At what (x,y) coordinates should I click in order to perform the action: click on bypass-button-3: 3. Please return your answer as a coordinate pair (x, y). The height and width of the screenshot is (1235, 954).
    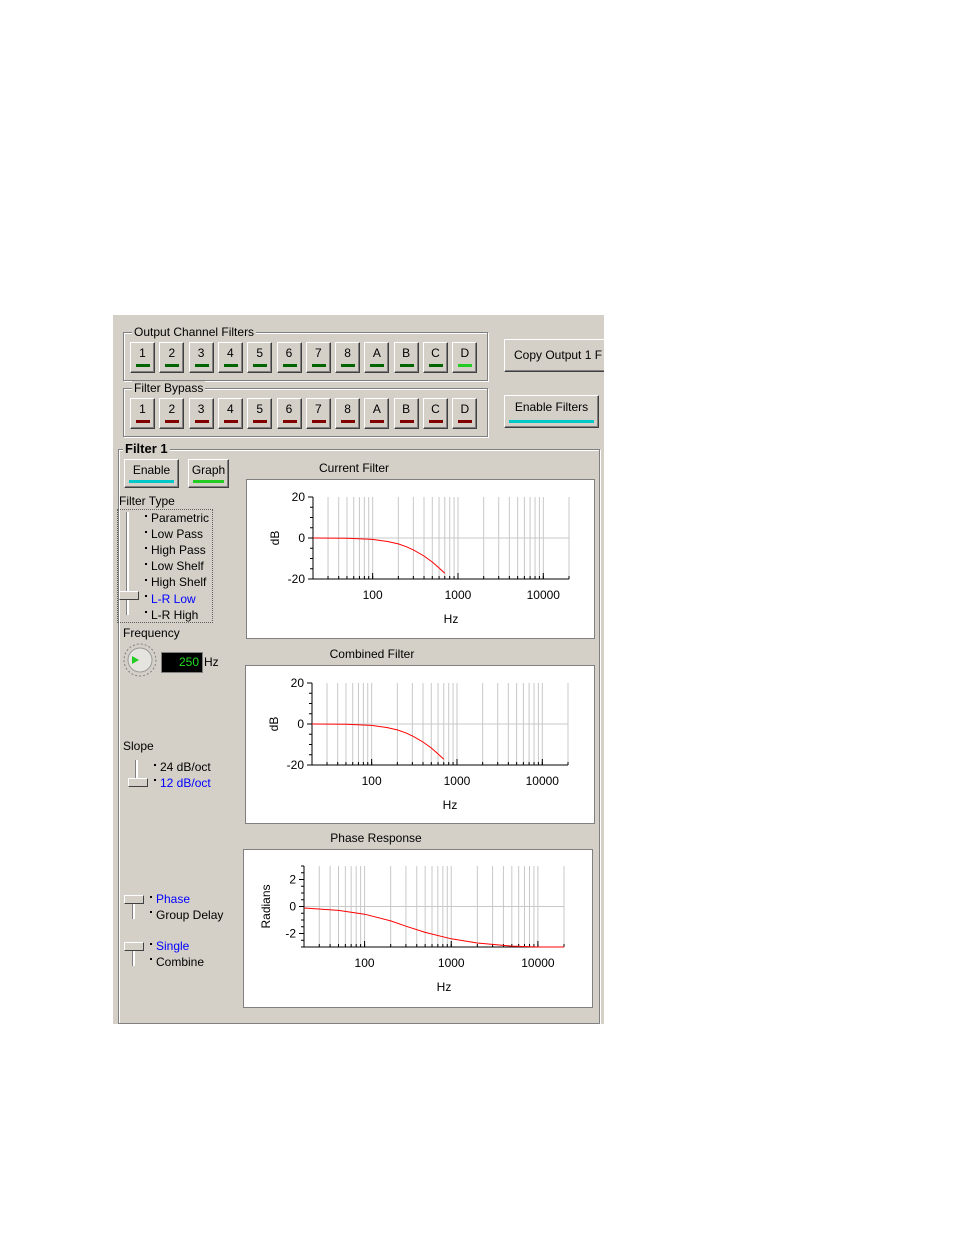
    Looking at the image, I should click on (201, 413).